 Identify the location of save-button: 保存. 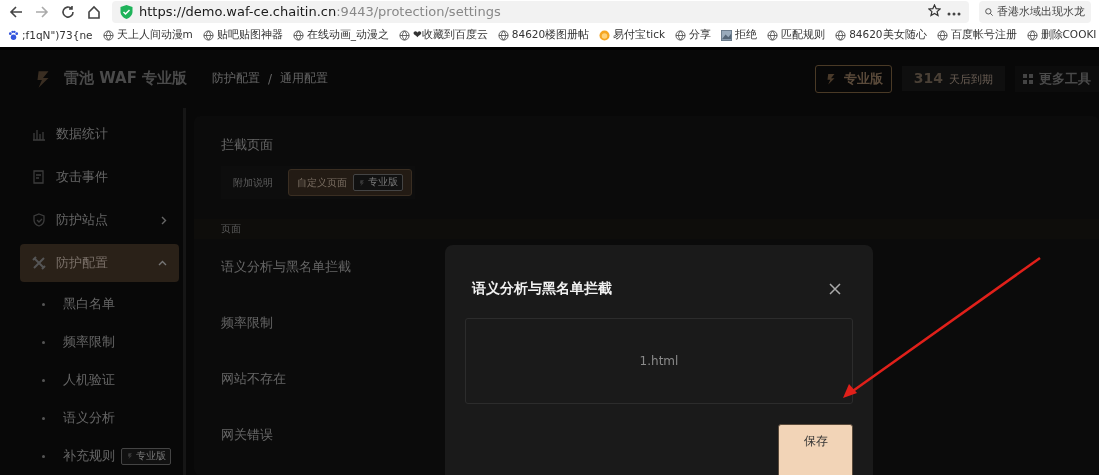
(815, 449).